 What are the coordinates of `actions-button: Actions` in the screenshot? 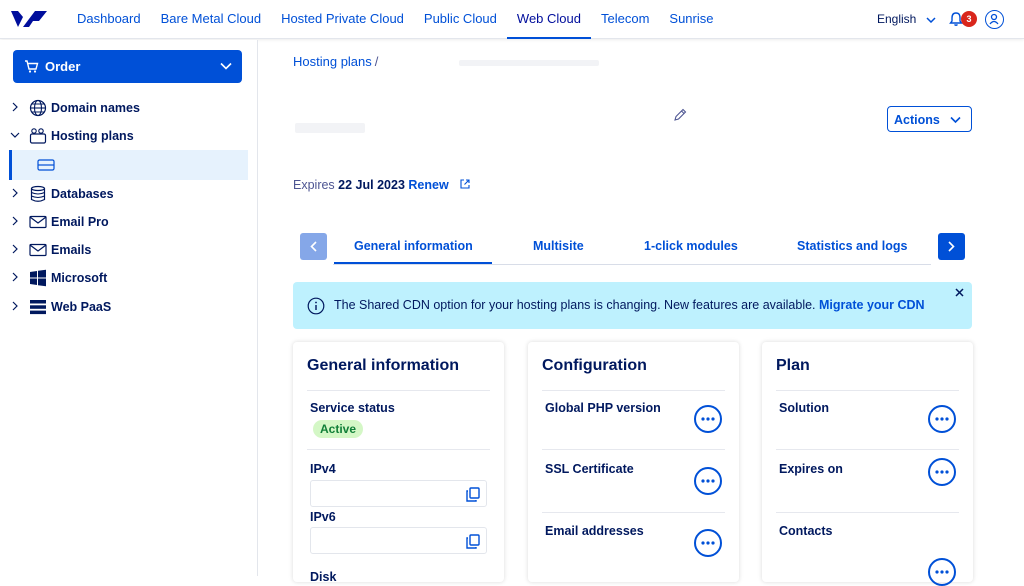 It's located at (929, 119).